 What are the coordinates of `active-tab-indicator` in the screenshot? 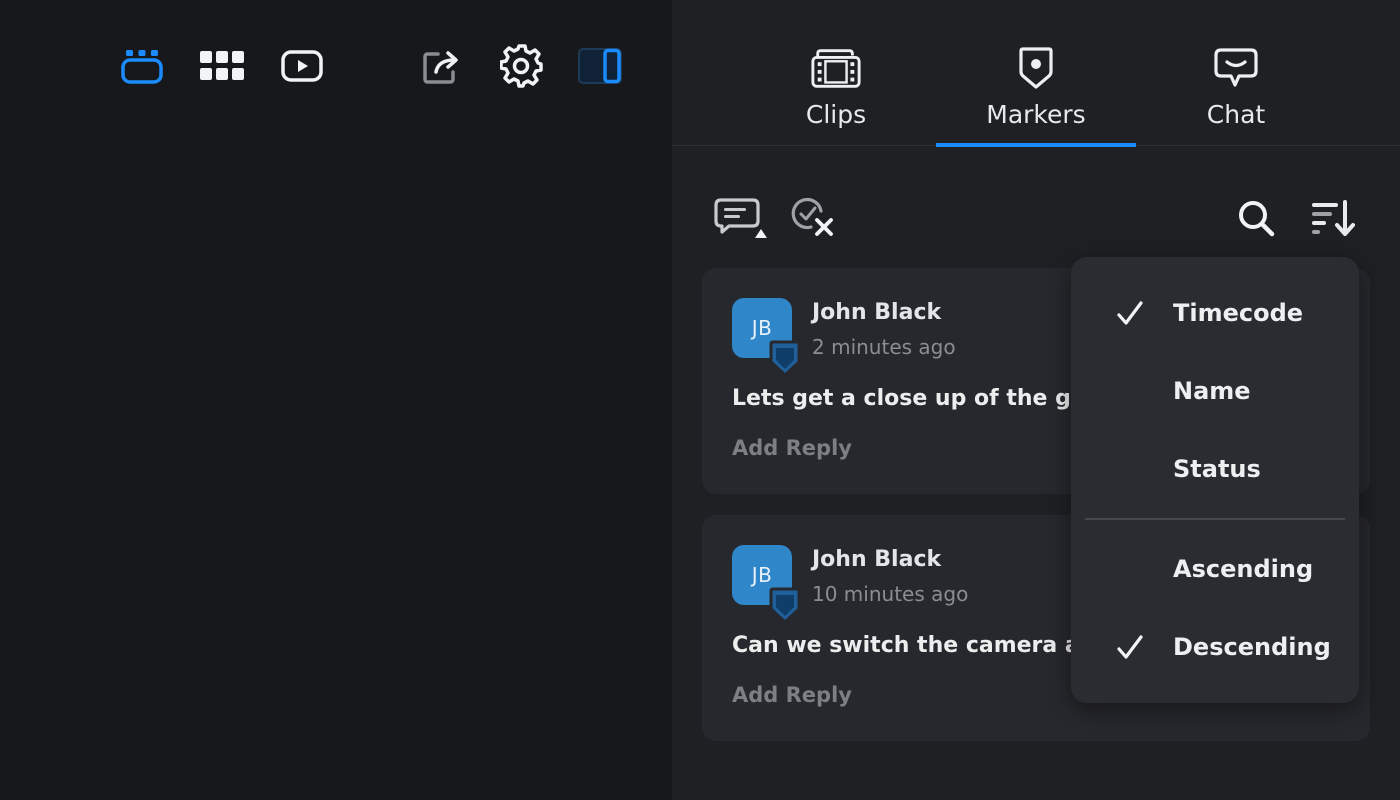 It's located at (1036, 145).